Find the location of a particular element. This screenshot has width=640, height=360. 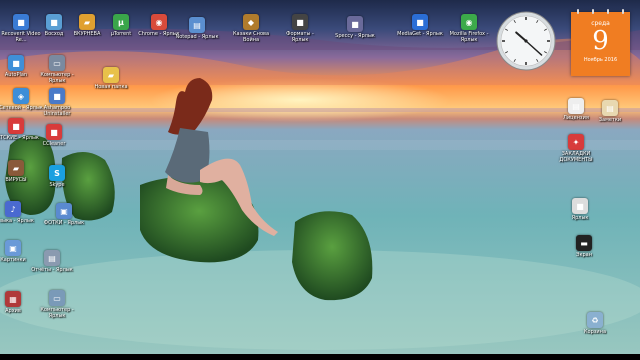

desktop-icon-label: Корзина is located at coordinates (595, 332).